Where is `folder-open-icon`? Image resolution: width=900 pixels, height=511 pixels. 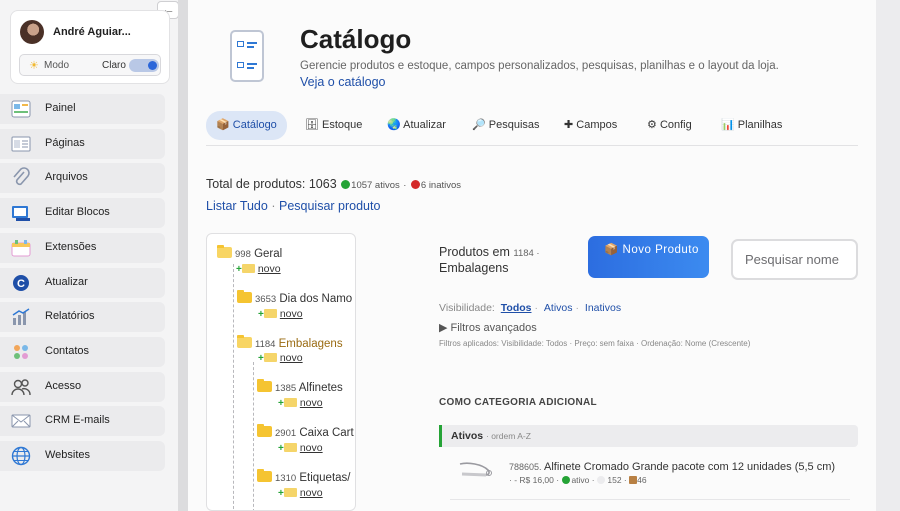 folder-open-icon is located at coordinates (224, 251).